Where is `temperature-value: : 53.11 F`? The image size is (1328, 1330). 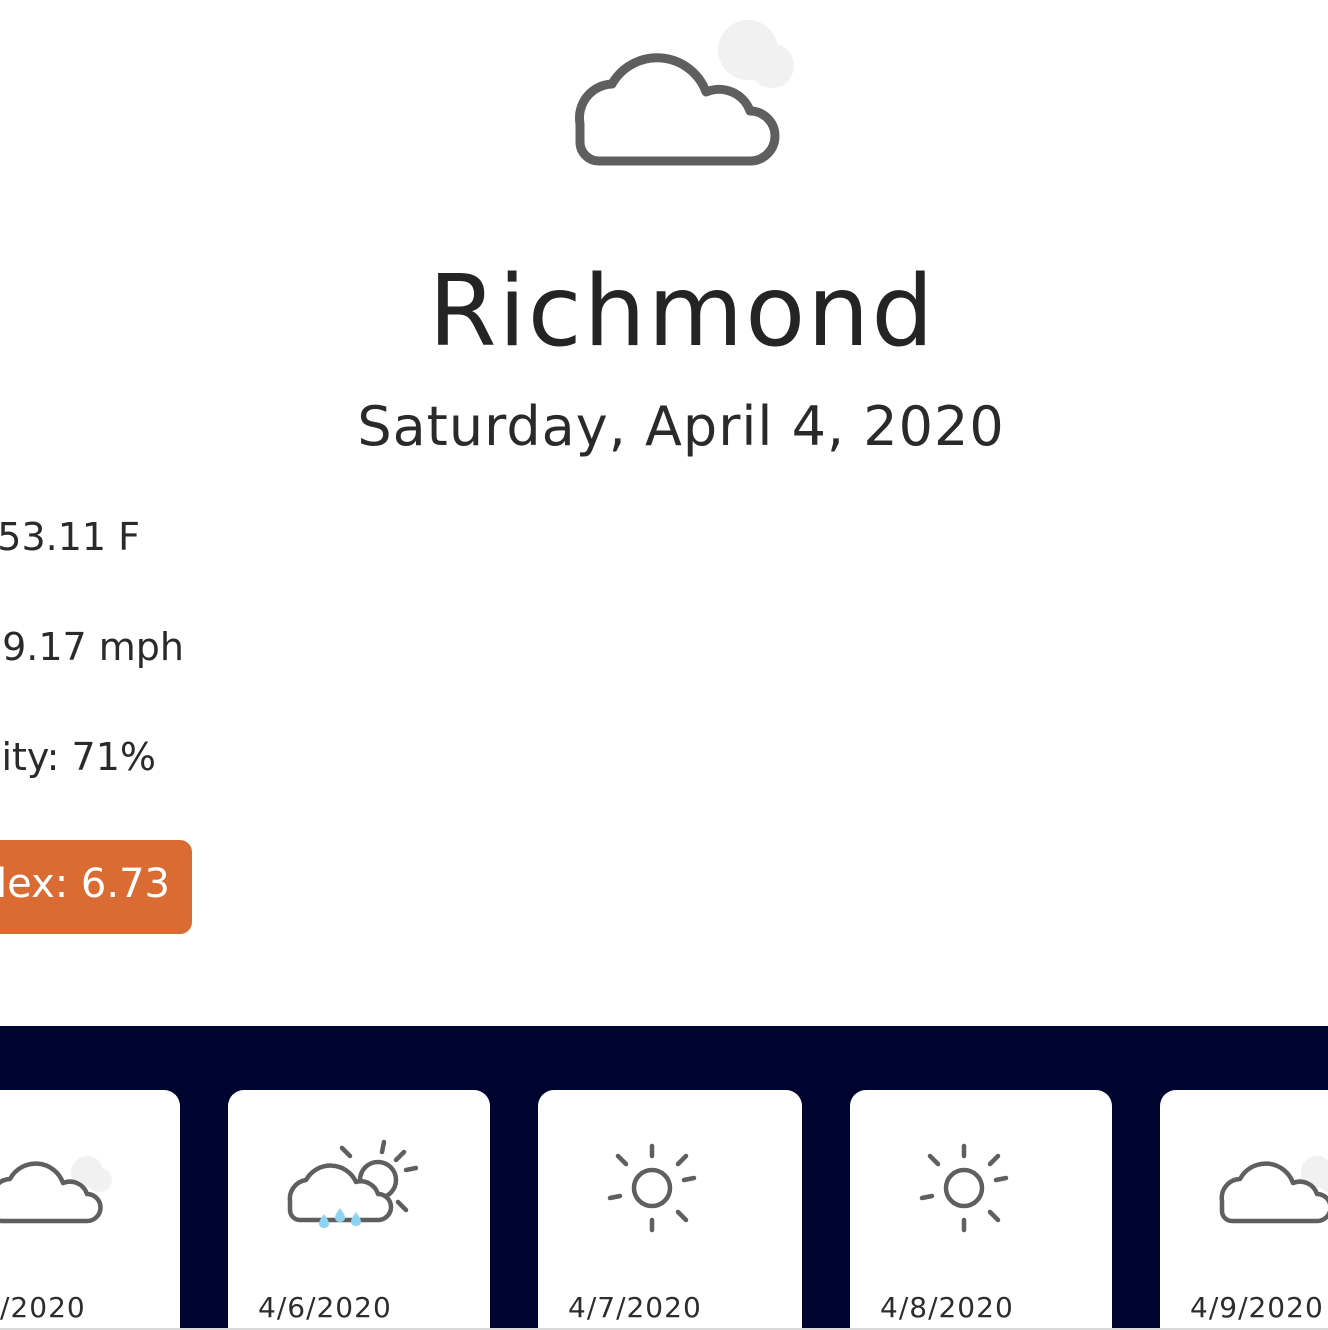 temperature-value: : 53.11 F is located at coordinates (70, 537).